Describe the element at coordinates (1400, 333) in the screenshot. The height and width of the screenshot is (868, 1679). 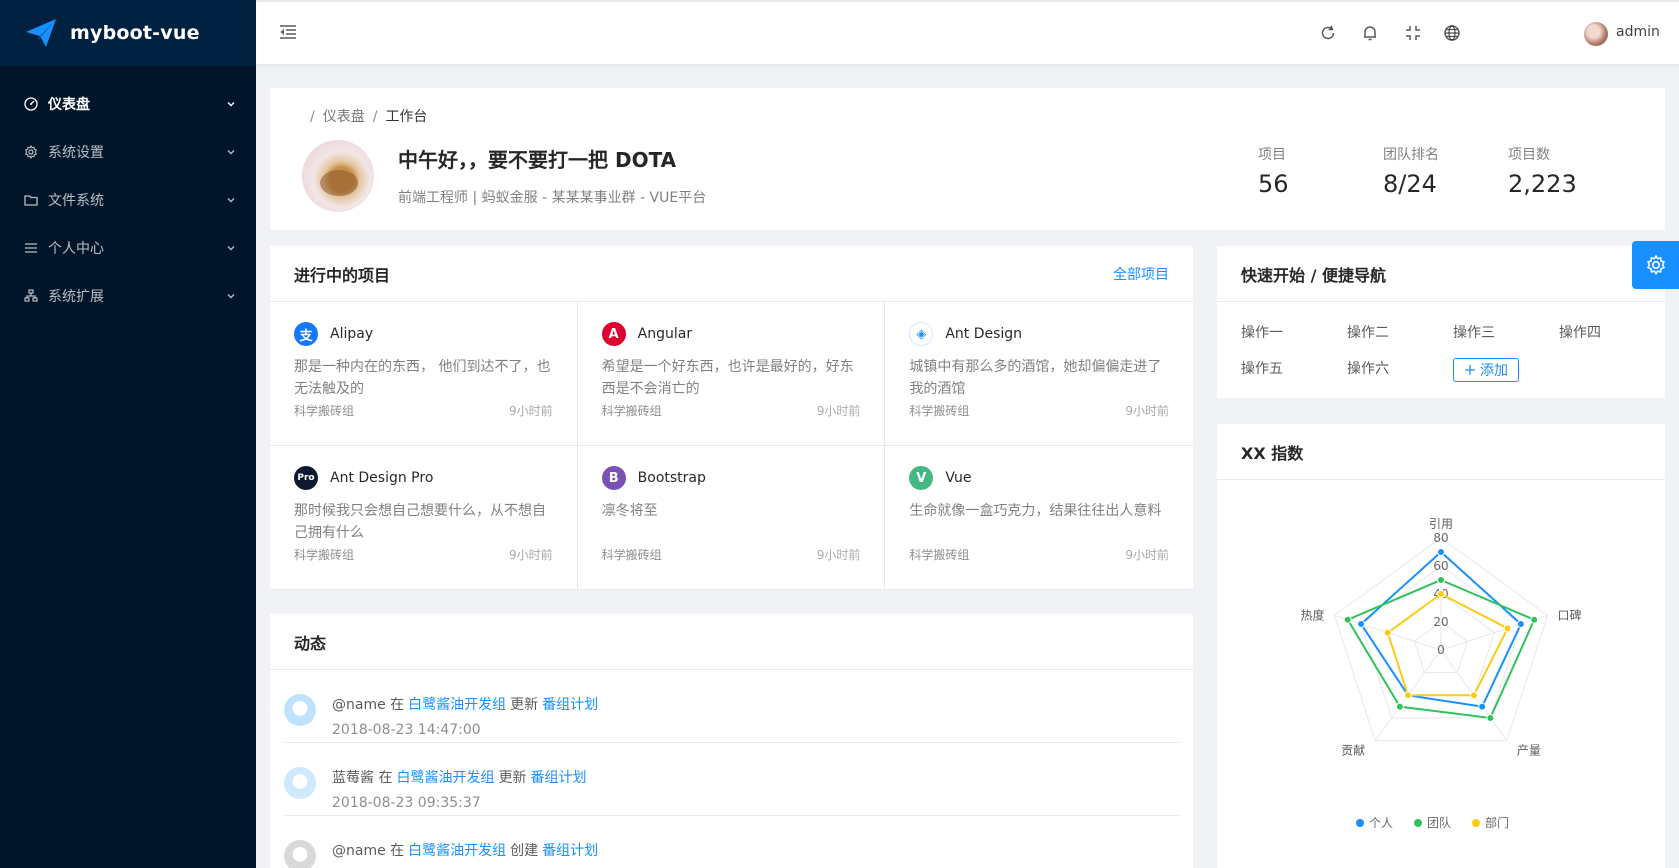
I see `quick-nav-link: 操作二` at that location.